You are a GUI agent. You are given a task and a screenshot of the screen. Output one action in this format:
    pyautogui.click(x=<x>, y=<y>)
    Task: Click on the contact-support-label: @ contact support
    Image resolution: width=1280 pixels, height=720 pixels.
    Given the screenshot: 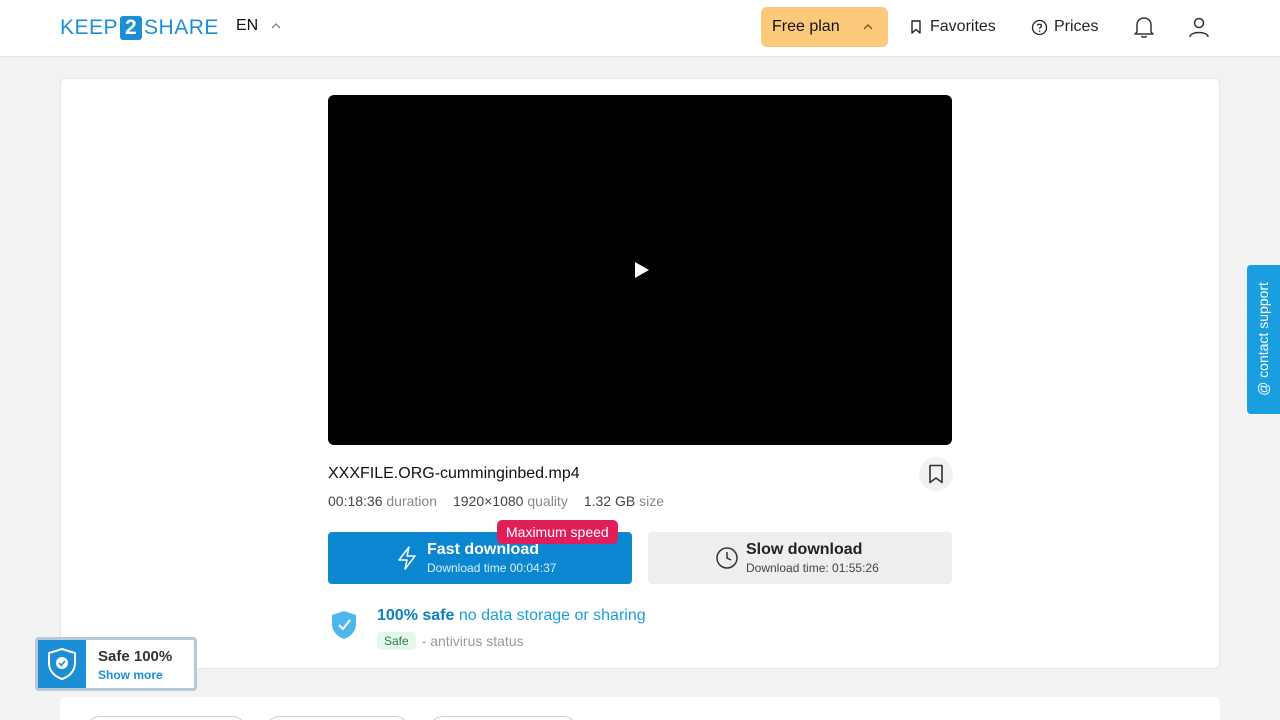 What is the action you would take?
    pyautogui.click(x=1263, y=339)
    